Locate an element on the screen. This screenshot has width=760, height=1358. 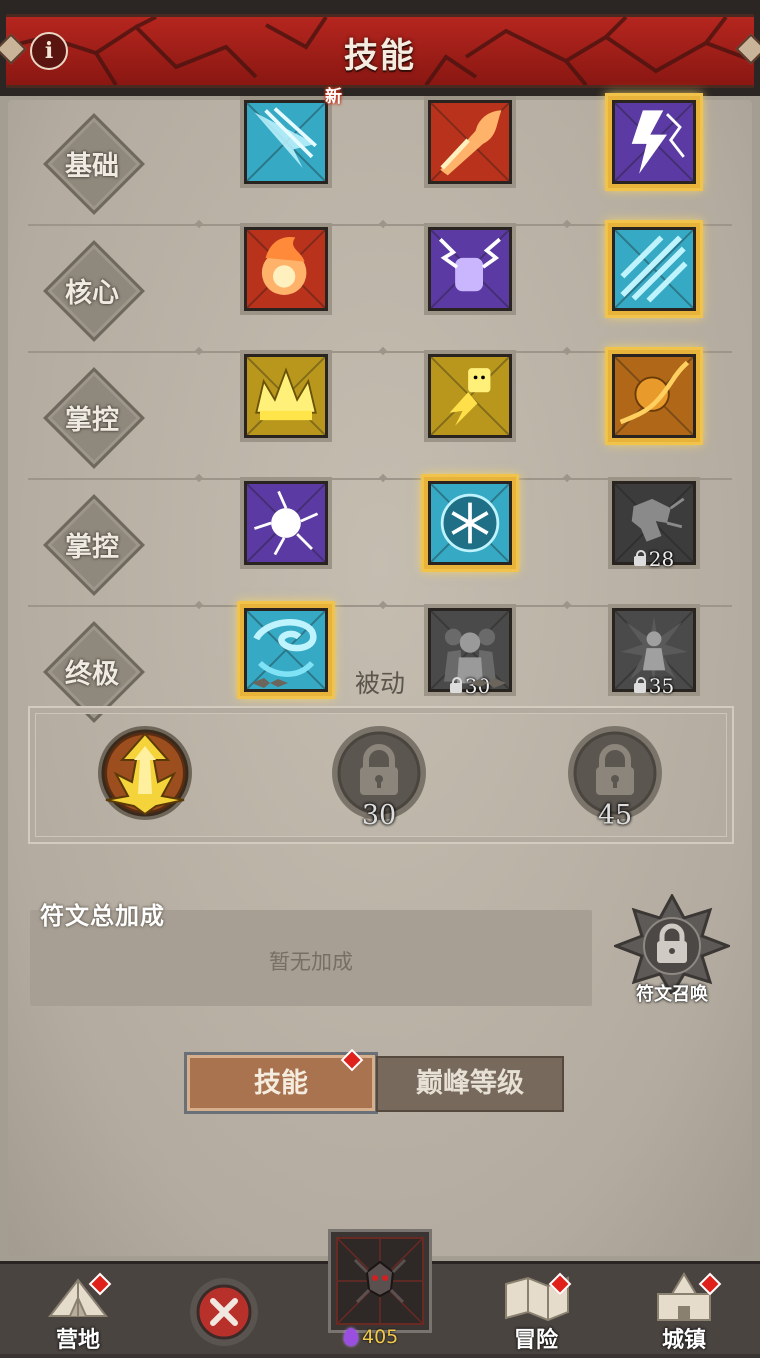
ice-shards-icon is located at coordinates (654, 269).